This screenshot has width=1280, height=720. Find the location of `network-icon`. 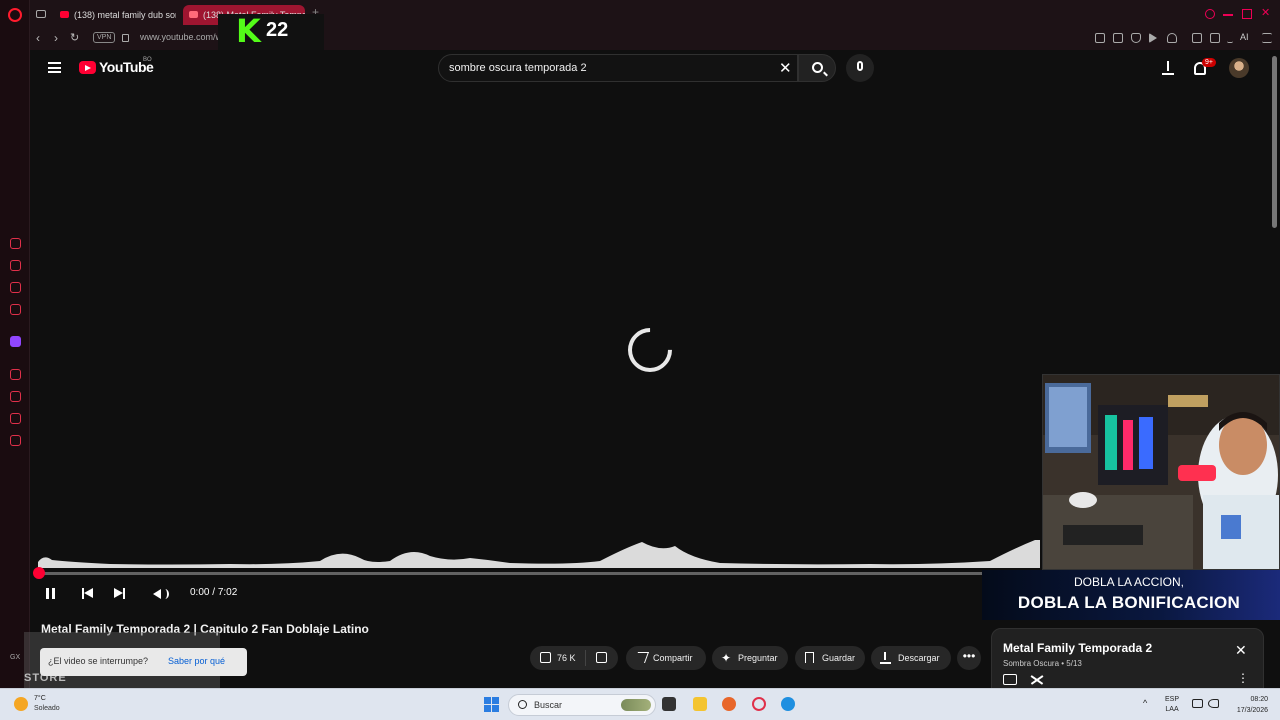

network-icon is located at coordinates (1197, 703).